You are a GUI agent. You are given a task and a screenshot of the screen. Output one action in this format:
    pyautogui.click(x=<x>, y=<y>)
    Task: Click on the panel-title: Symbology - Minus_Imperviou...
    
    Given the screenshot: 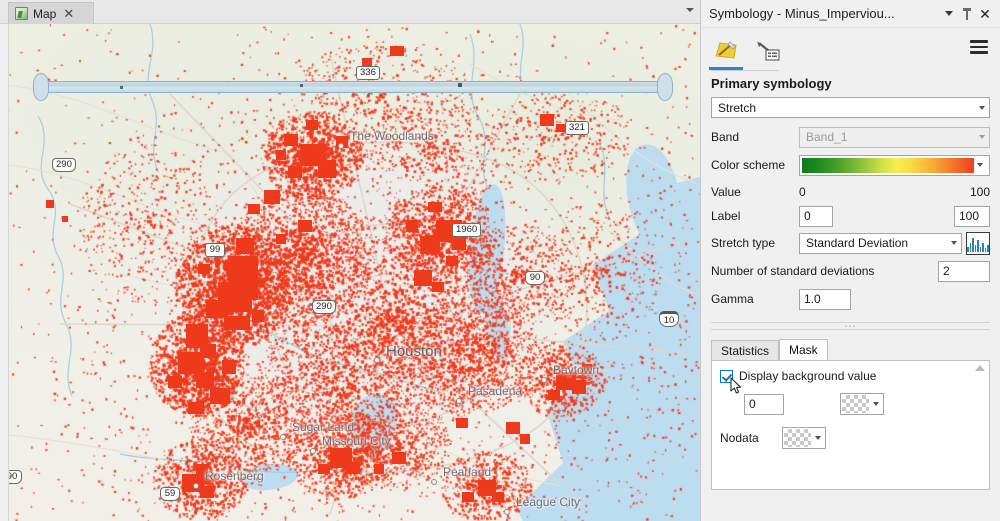 What is the action you would take?
    pyautogui.click(x=802, y=13)
    